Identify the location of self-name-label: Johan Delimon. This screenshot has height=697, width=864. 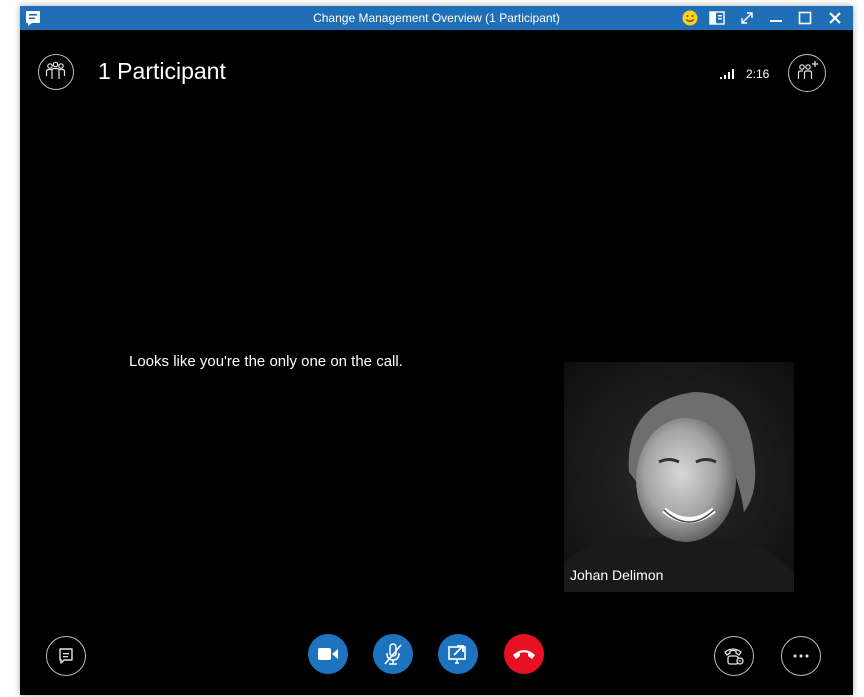
(617, 575).